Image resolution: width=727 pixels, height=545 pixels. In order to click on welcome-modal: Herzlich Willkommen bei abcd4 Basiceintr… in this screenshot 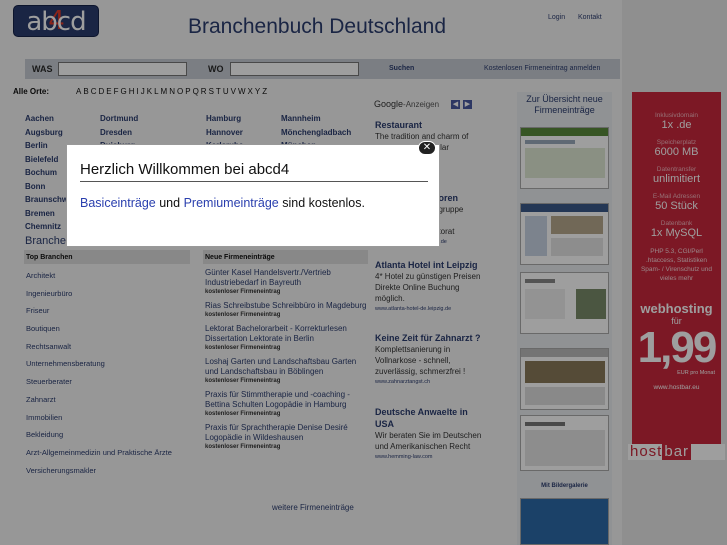, I will do `click(253, 195)`.